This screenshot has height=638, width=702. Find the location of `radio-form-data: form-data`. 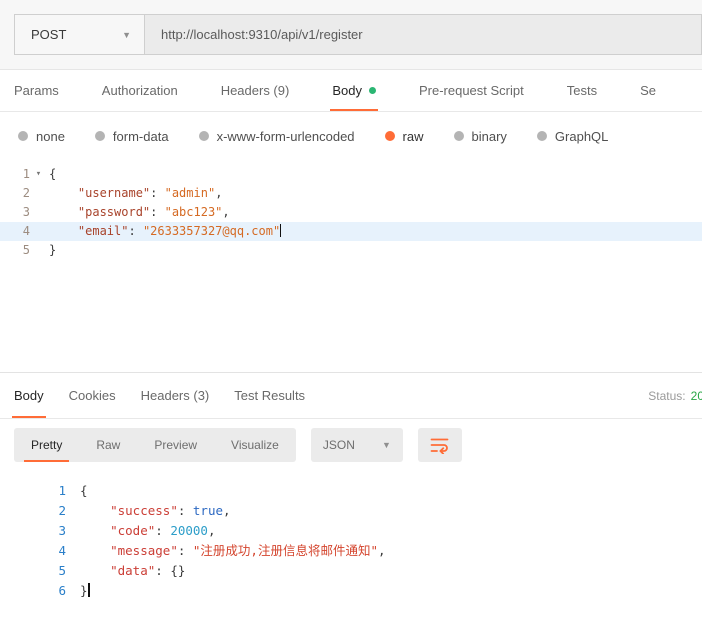

radio-form-data: form-data is located at coordinates (131, 136).